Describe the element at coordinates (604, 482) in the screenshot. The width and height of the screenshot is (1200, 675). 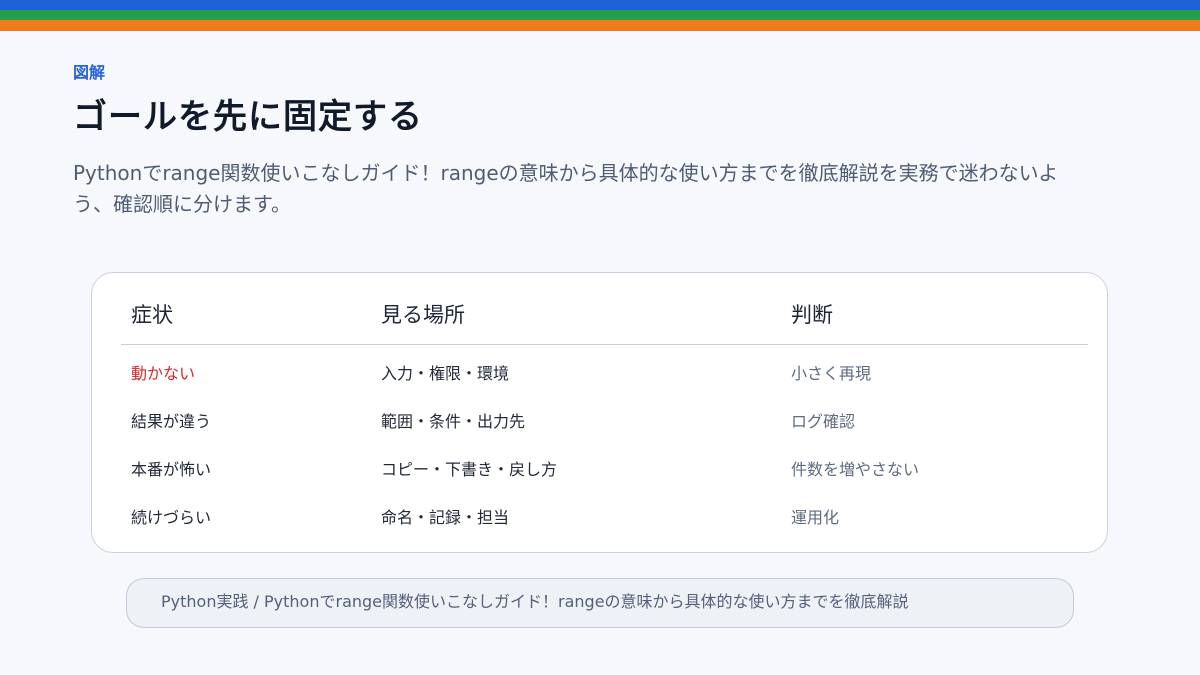
I see `table-row: 本番が怖い コピー・下書き・戻し方 件数を増やさない` at that location.